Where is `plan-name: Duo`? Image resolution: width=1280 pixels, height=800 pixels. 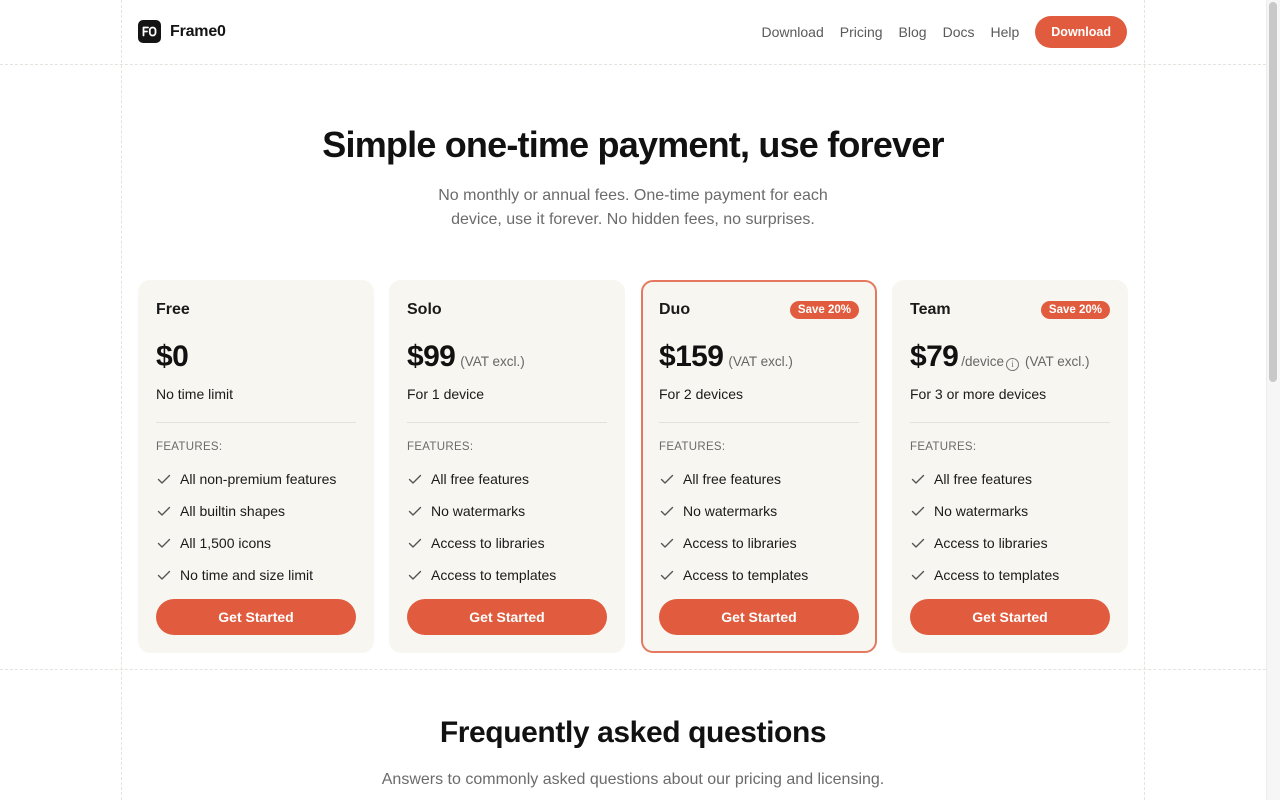
plan-name: Duo is located at coordinates (675, 309).